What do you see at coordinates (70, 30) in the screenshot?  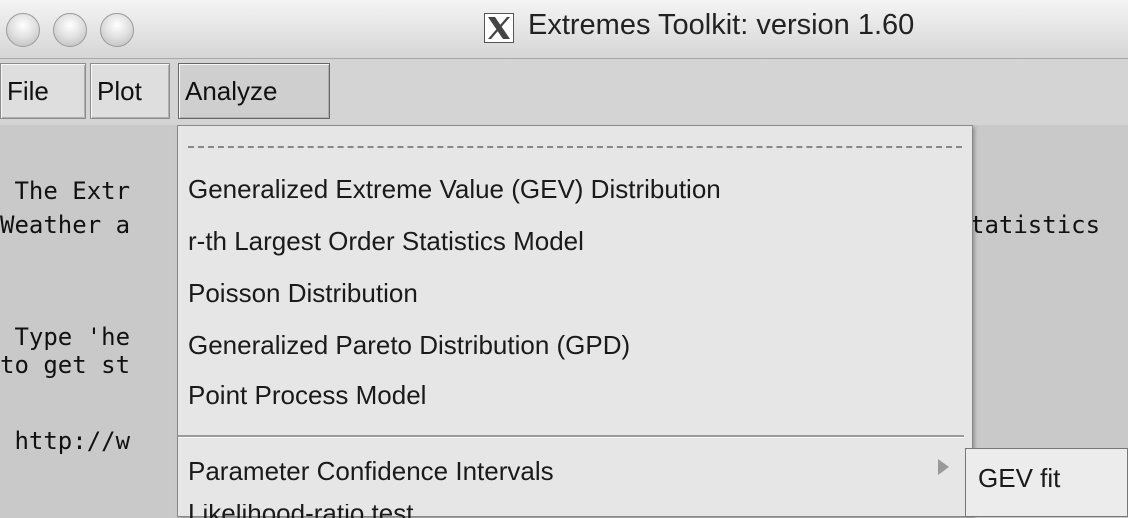 I see `minimize-window-button` at bounding box center [70, 30].